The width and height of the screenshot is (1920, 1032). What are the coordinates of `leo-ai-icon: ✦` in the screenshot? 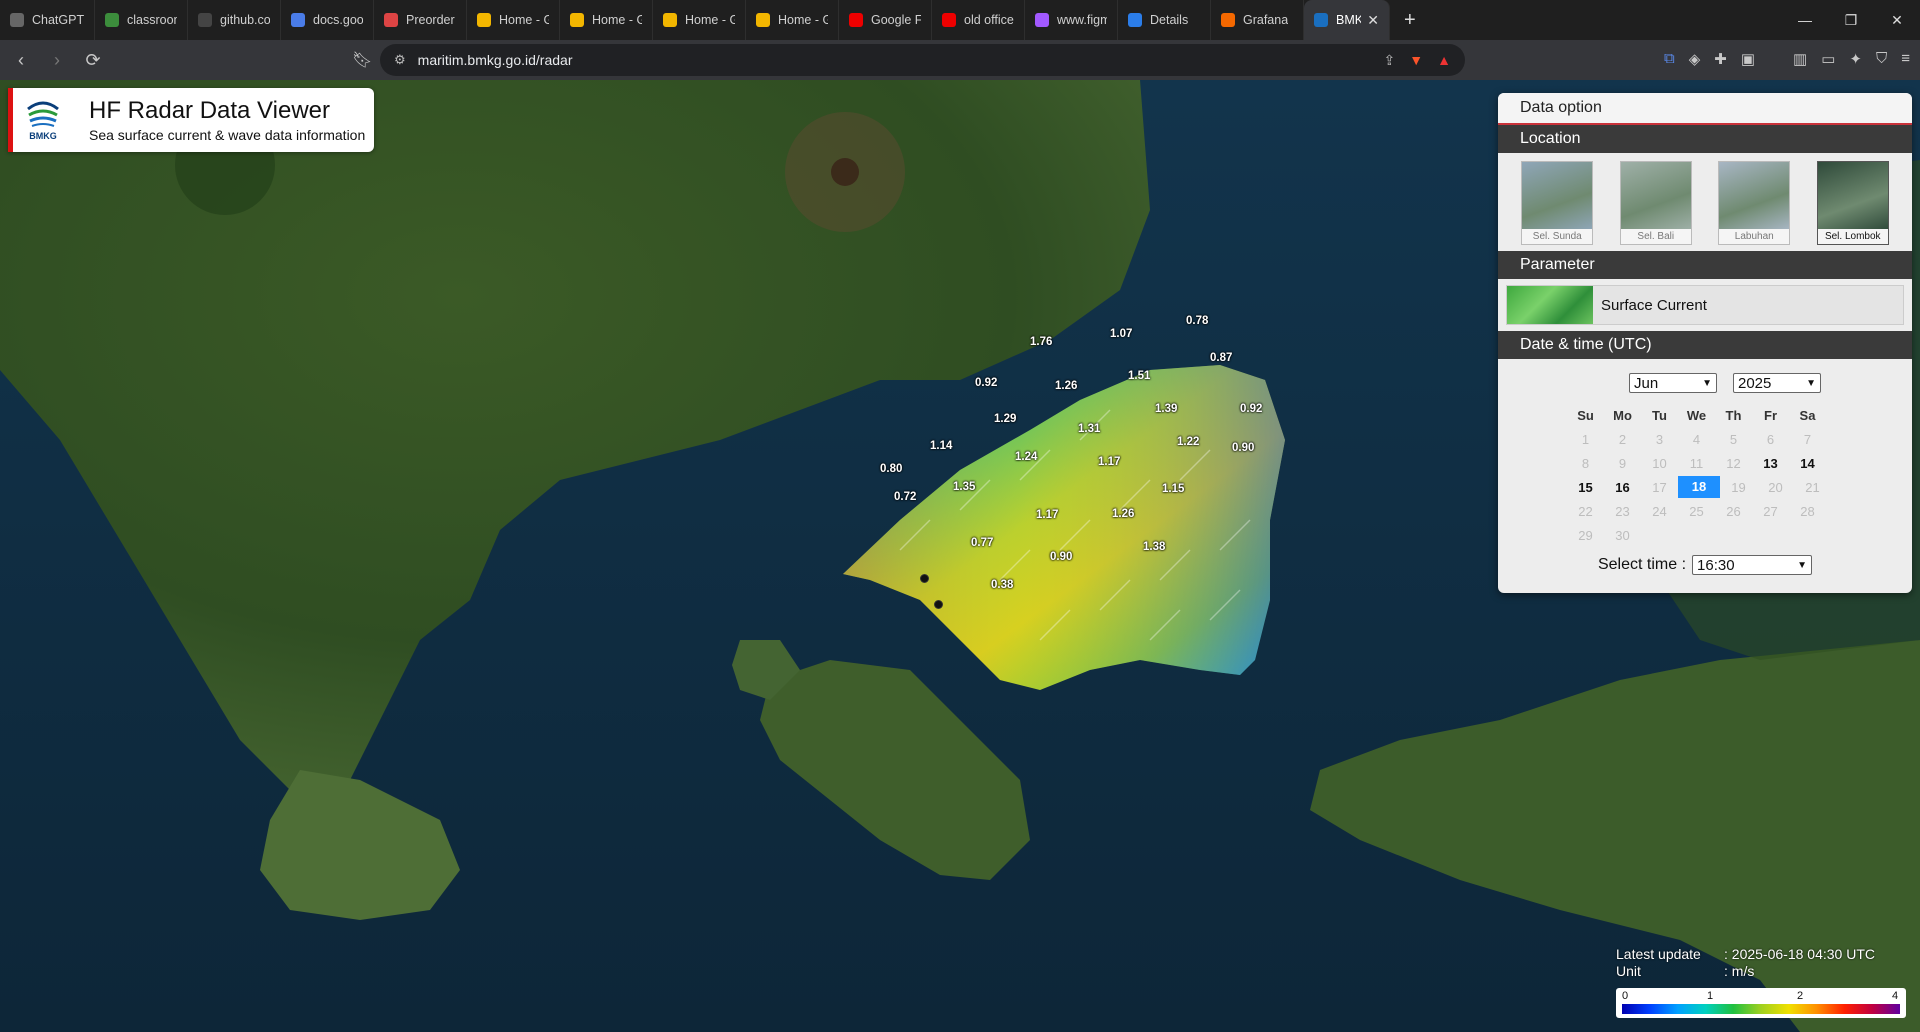 It's located at (1855, 59).